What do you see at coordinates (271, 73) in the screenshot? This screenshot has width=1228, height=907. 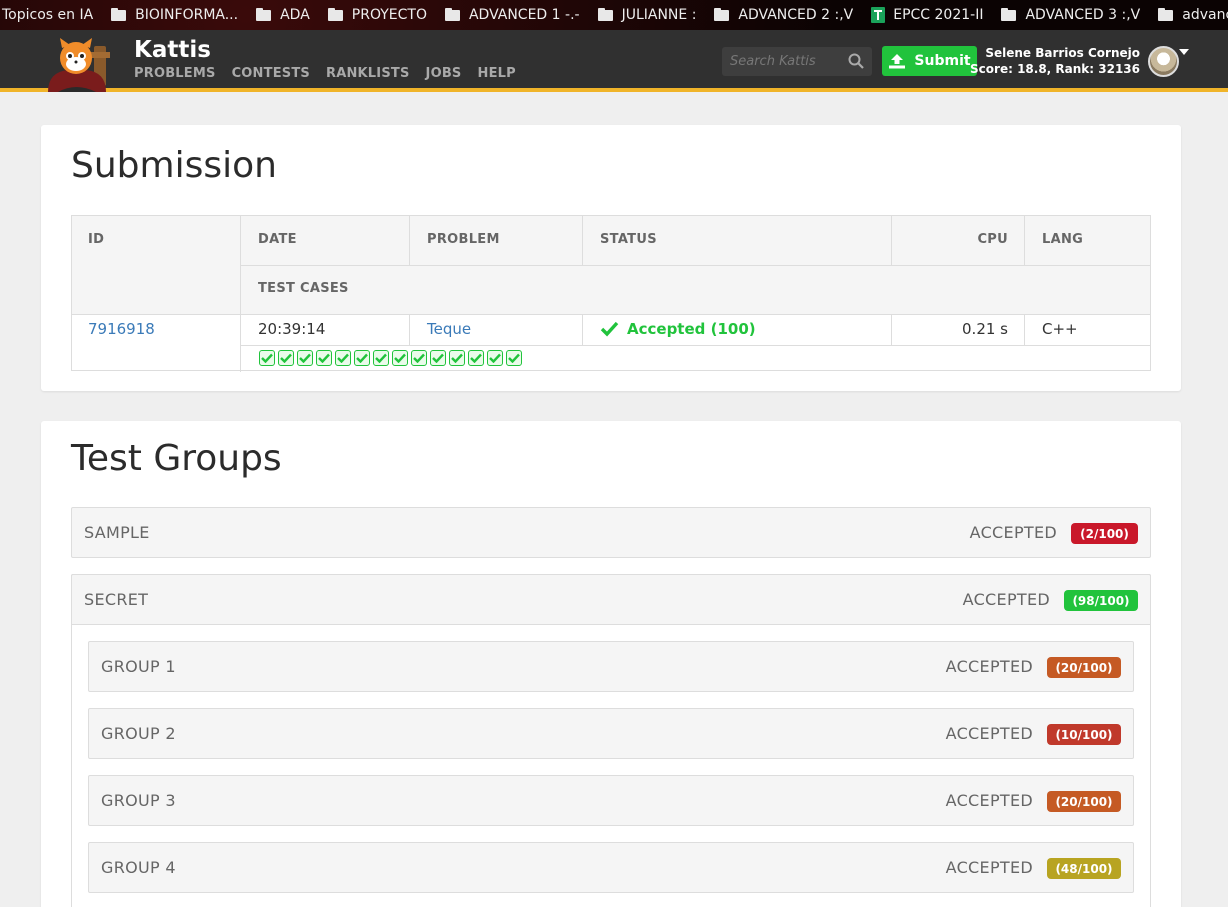 I see `nav-contests: CONTESTS` at bounding box center [271, 73].